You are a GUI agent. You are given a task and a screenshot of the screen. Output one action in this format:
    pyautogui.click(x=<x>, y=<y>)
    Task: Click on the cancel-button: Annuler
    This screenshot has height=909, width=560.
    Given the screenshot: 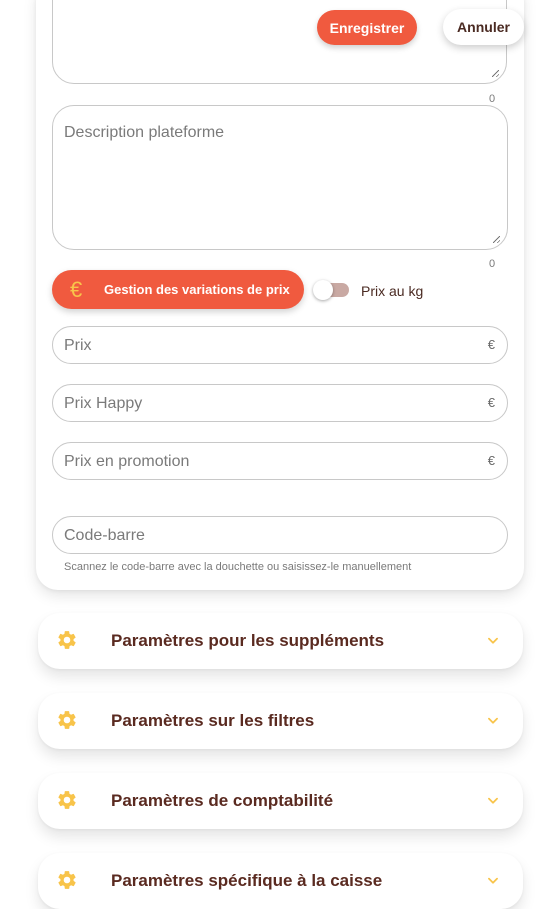 What is the action you would take?
    pyautogui.click(x=483, y=27)
    